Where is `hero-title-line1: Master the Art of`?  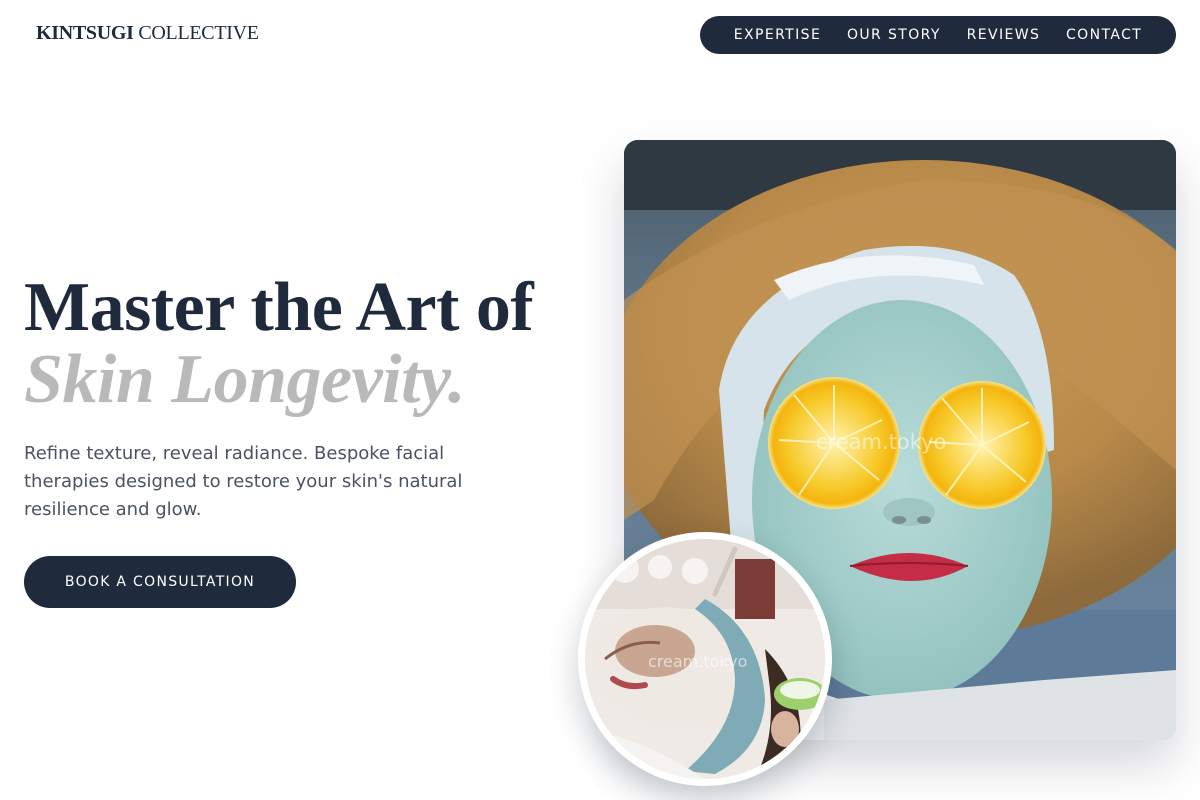 hero-title-line1: Master the Art of is located at coordinates (279, 307).